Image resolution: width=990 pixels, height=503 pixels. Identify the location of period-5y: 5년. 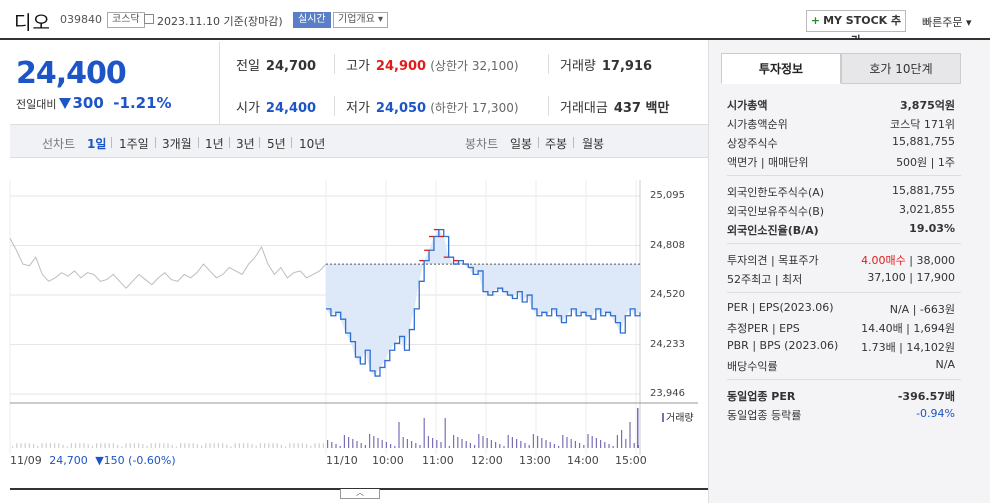
(276, 143).